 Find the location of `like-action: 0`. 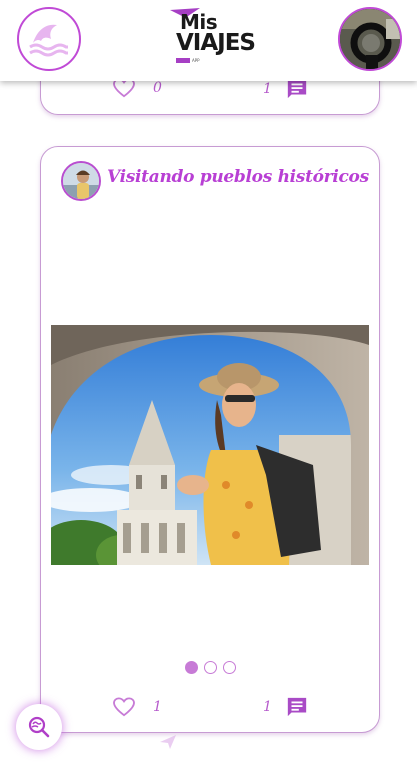

like-action: 0 is located at coordinates (137, 88).